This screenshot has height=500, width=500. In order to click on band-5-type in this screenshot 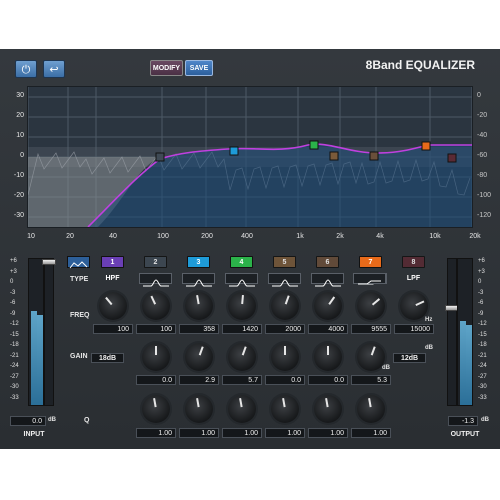, I will do `click(284, 280)`.